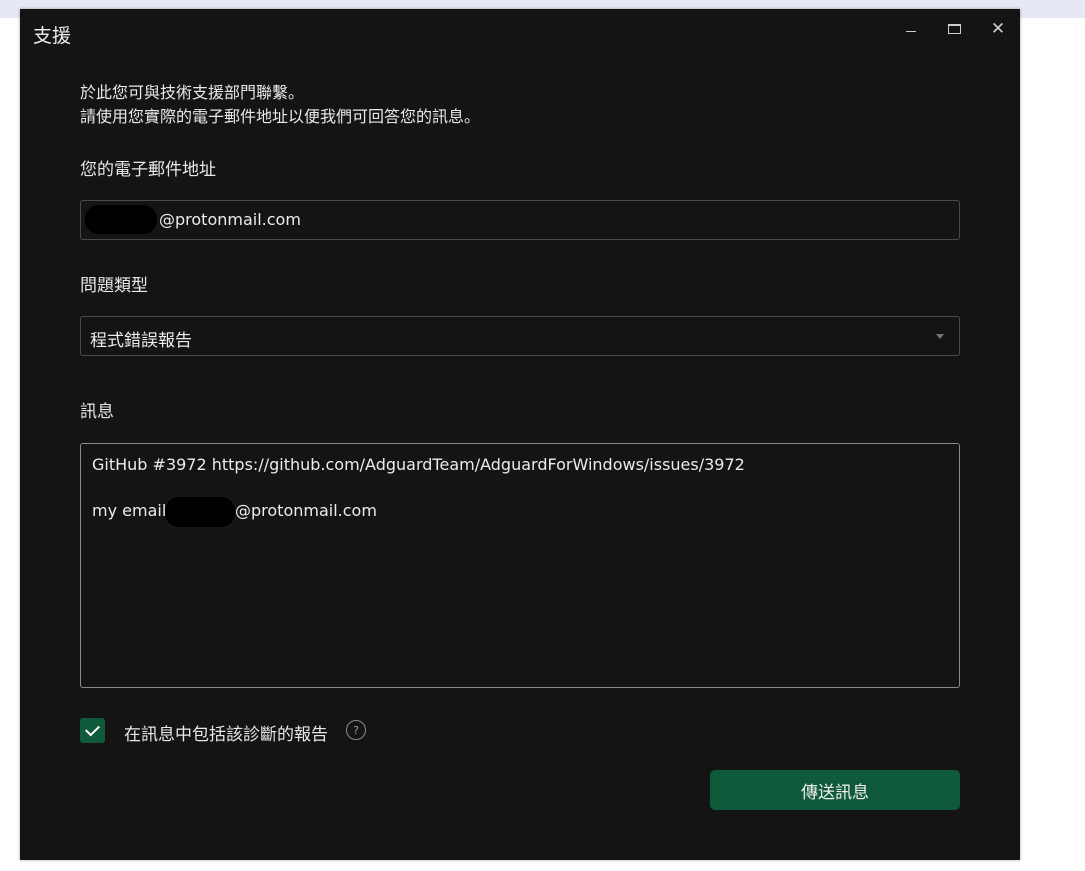 This screenshot has height=871, width=1085. I want to click on window-title: 支援, so click(52, 36).